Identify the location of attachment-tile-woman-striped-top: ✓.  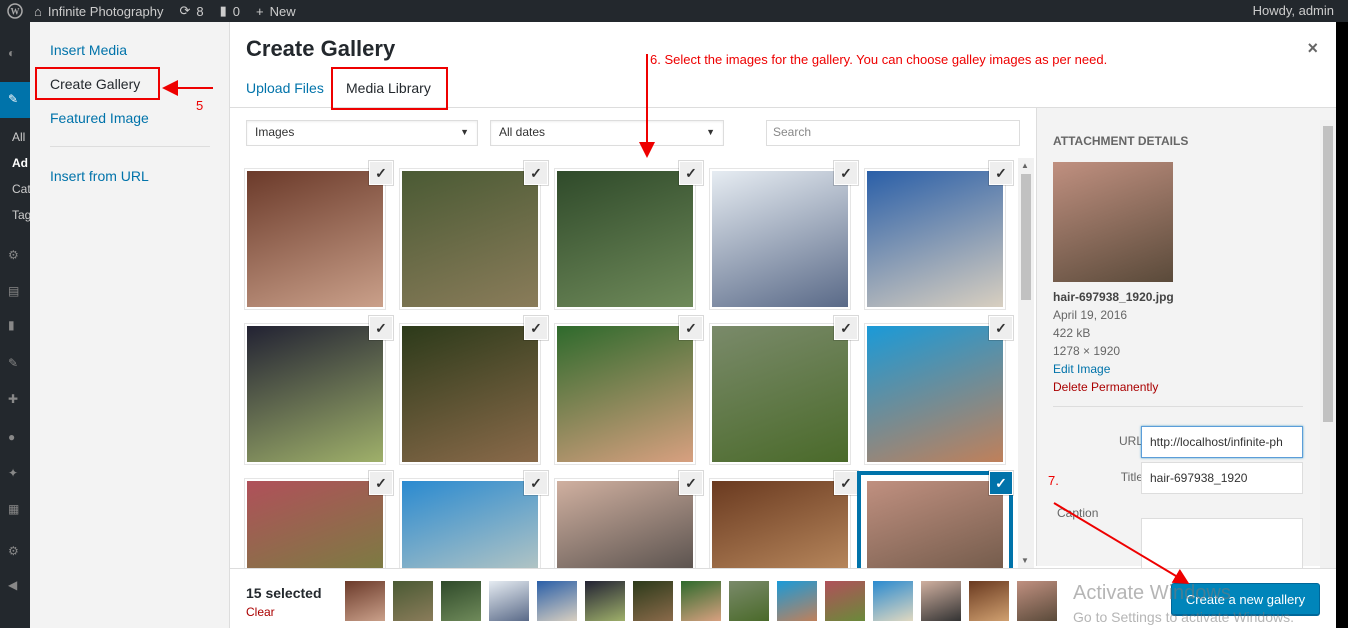
(628, 519).